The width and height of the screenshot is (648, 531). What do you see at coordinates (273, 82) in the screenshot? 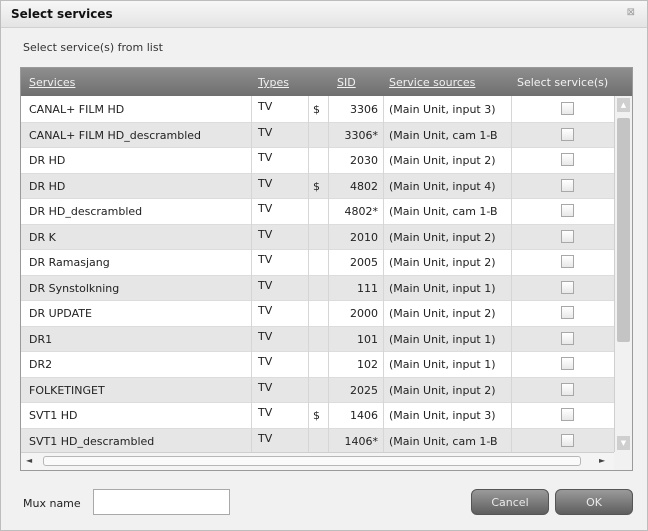
I see `column-header-types: Types` at bounding box center [273, 82].